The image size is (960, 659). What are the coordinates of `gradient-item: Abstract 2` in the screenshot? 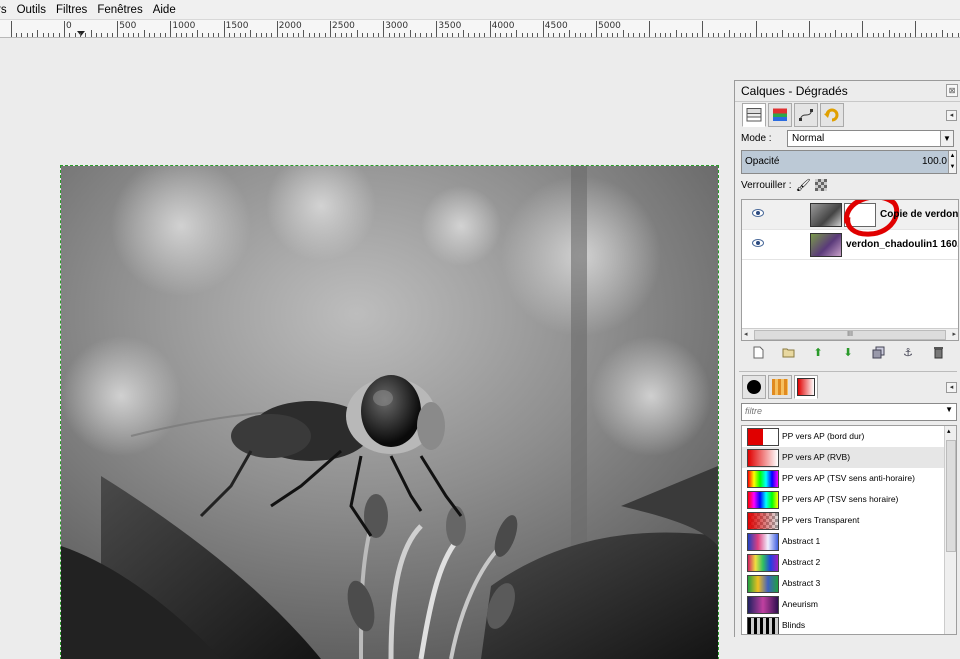 It's located at (849, 562).